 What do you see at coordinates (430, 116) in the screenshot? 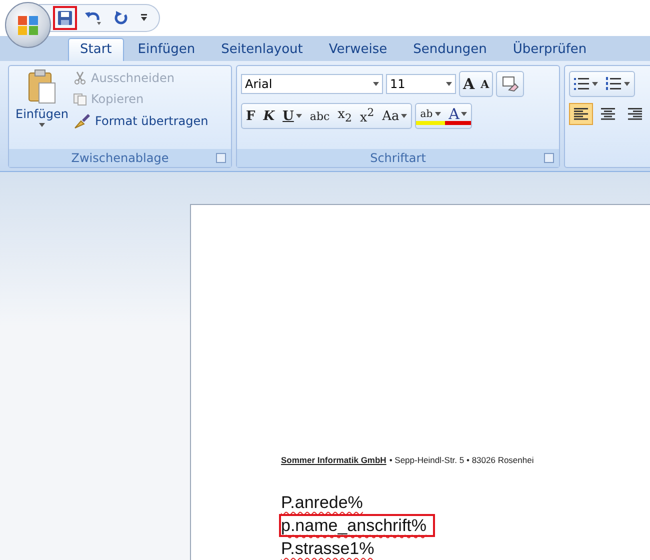
I see `format-button: ab` at bounding box center [430, 116].